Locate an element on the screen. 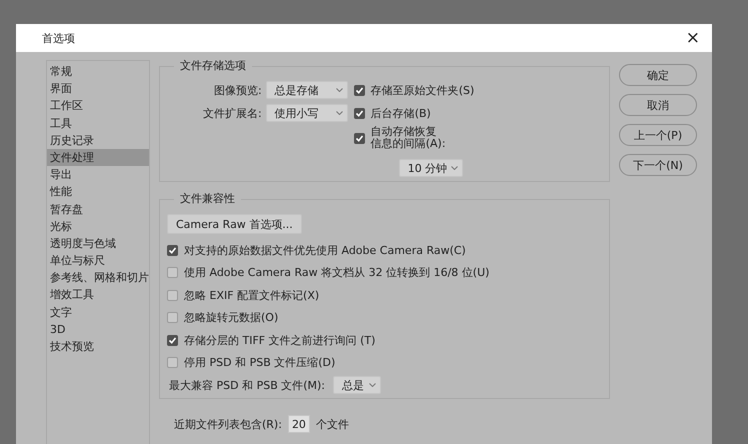 The width and height of the screenshot is (748, 444). sidebar-item: 文字 is located at coordinates (98, 312).